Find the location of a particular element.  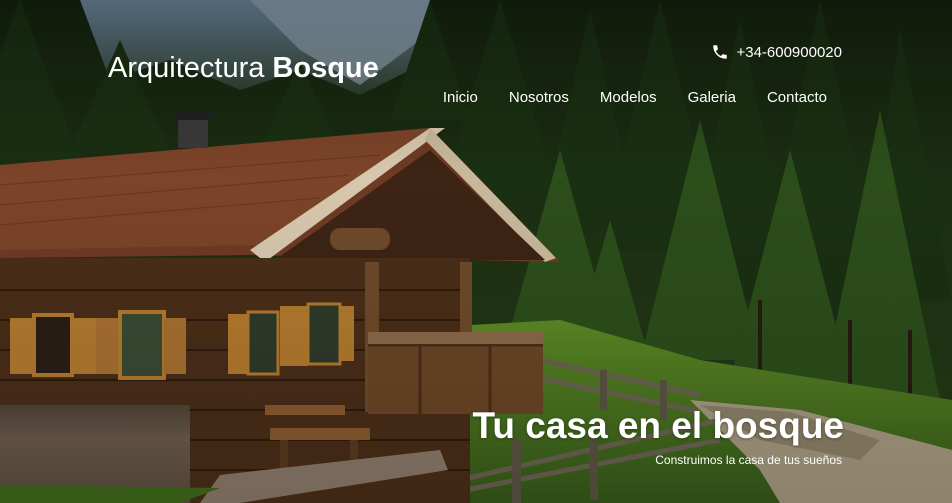

hero-subtitle: Construimos la casa de tus sueños is located at coordinates (748, 460).